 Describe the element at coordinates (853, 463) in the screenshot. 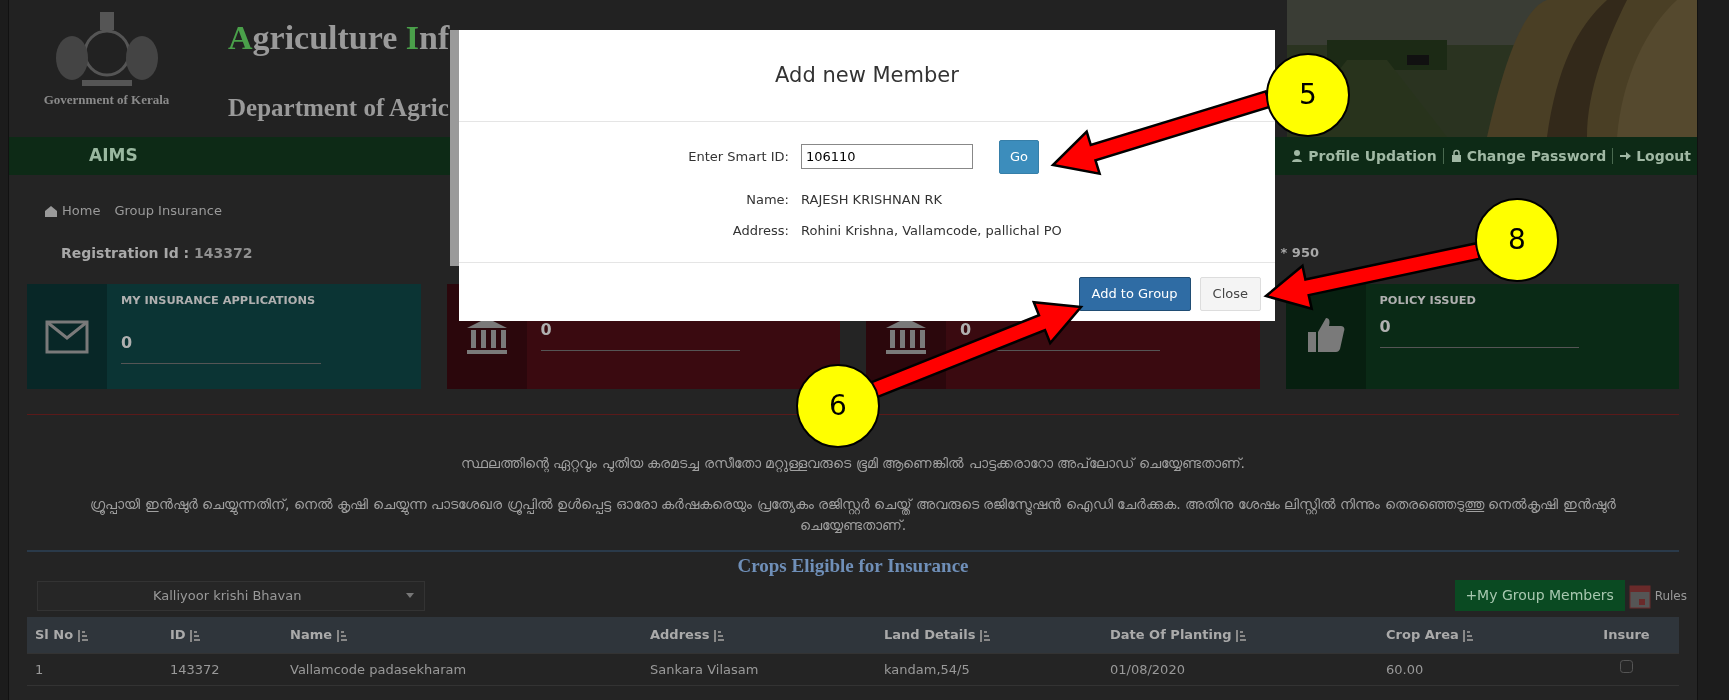

I see `notice-text: സ്ഥലത്തിന്റെ ഏറ്റവും പുതിയ കരമടച്ച രസീതോ മറ്റുള്ളവരുടെ ഭൂമി ആണെങ്കിൽ പാട്ടക്കരാറോ അപ്‌ലോഡ് ചെയ്യേണ്ടതാണ്.` at that location.